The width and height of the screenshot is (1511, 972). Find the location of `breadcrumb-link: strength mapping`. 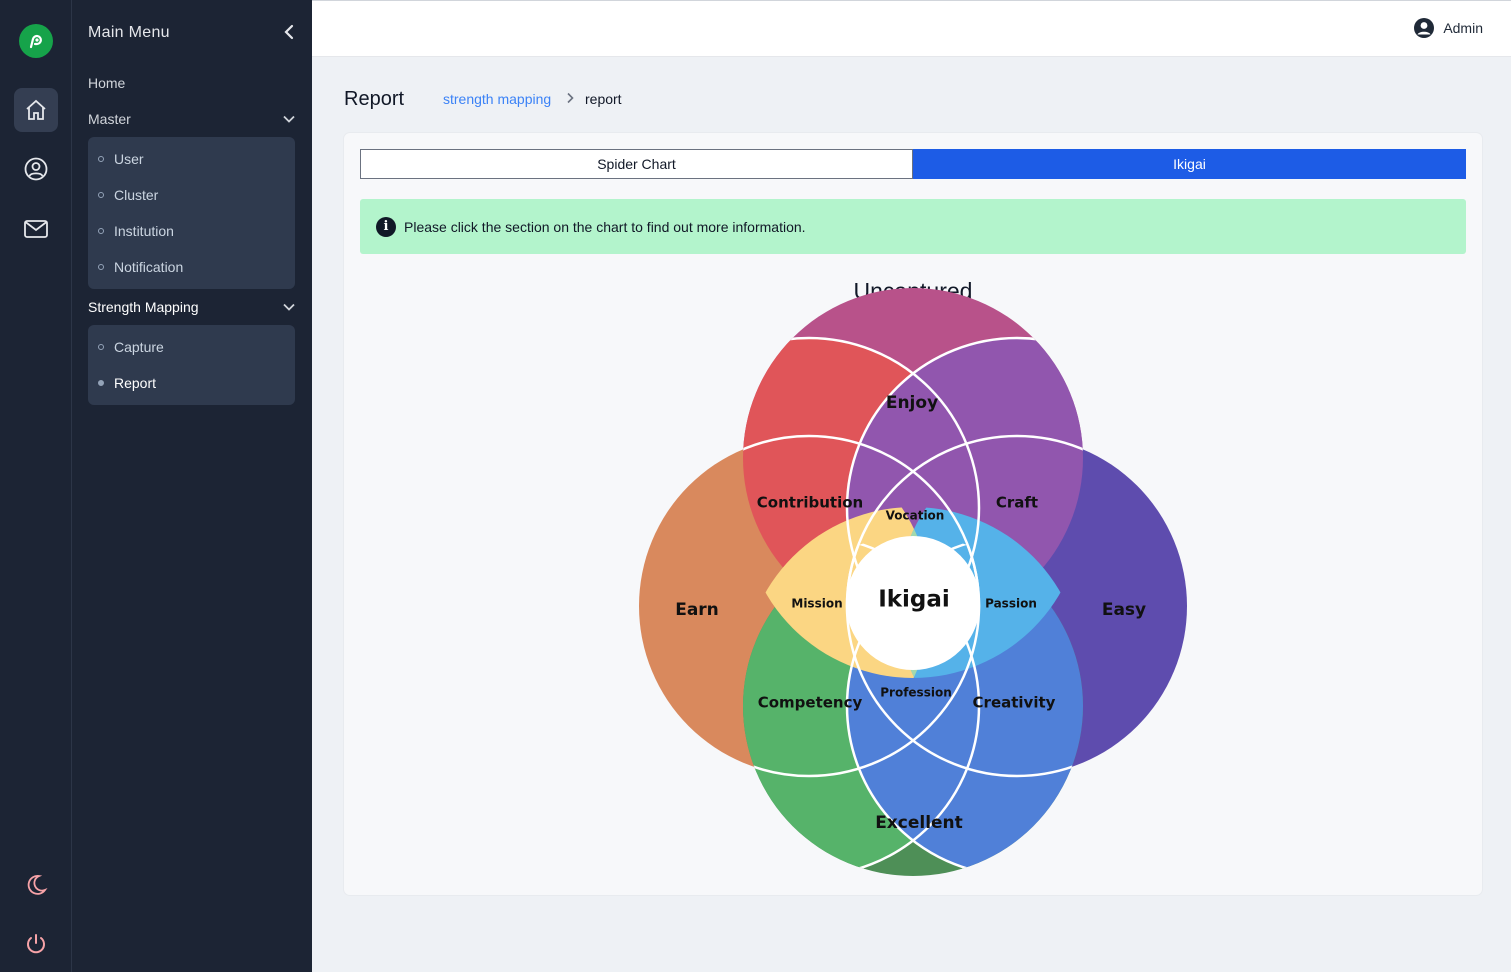

breadcrumb-link: strength mapping is located at coordinates (497, 99).